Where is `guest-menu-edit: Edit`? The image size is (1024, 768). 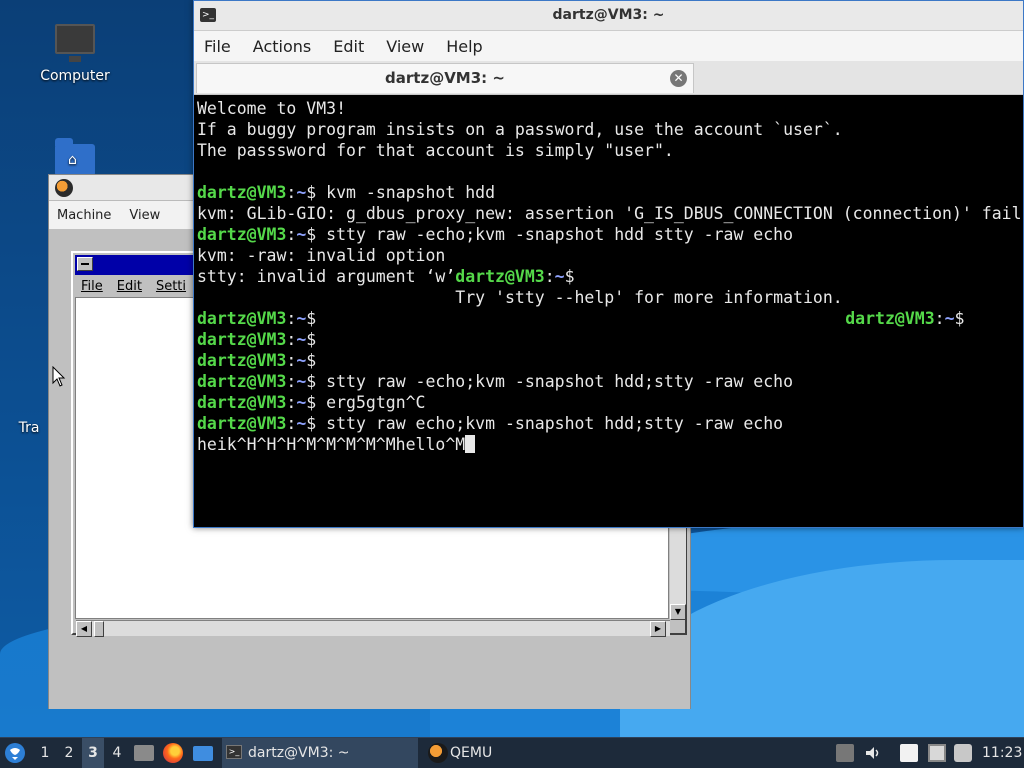
guest-menu-edit: Edit is located at coordinates (129, 286).